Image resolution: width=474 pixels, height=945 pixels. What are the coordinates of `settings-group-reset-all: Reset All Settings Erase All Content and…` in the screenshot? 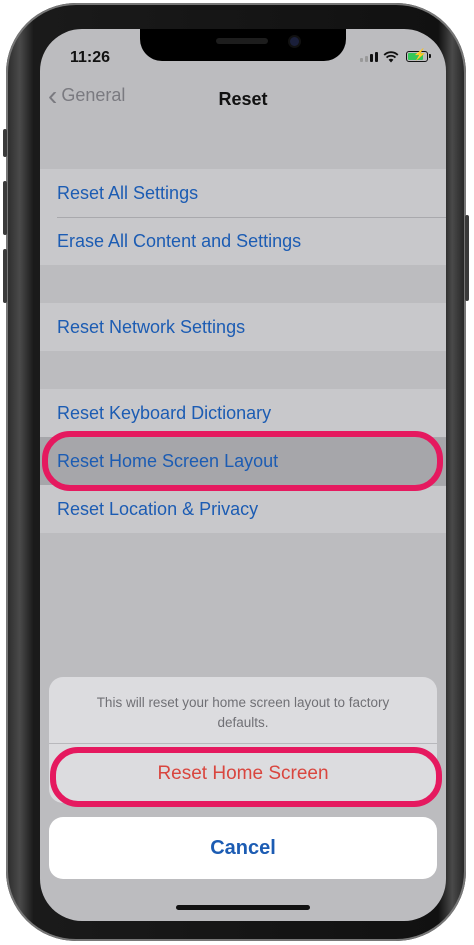 It's located at (243, 217).